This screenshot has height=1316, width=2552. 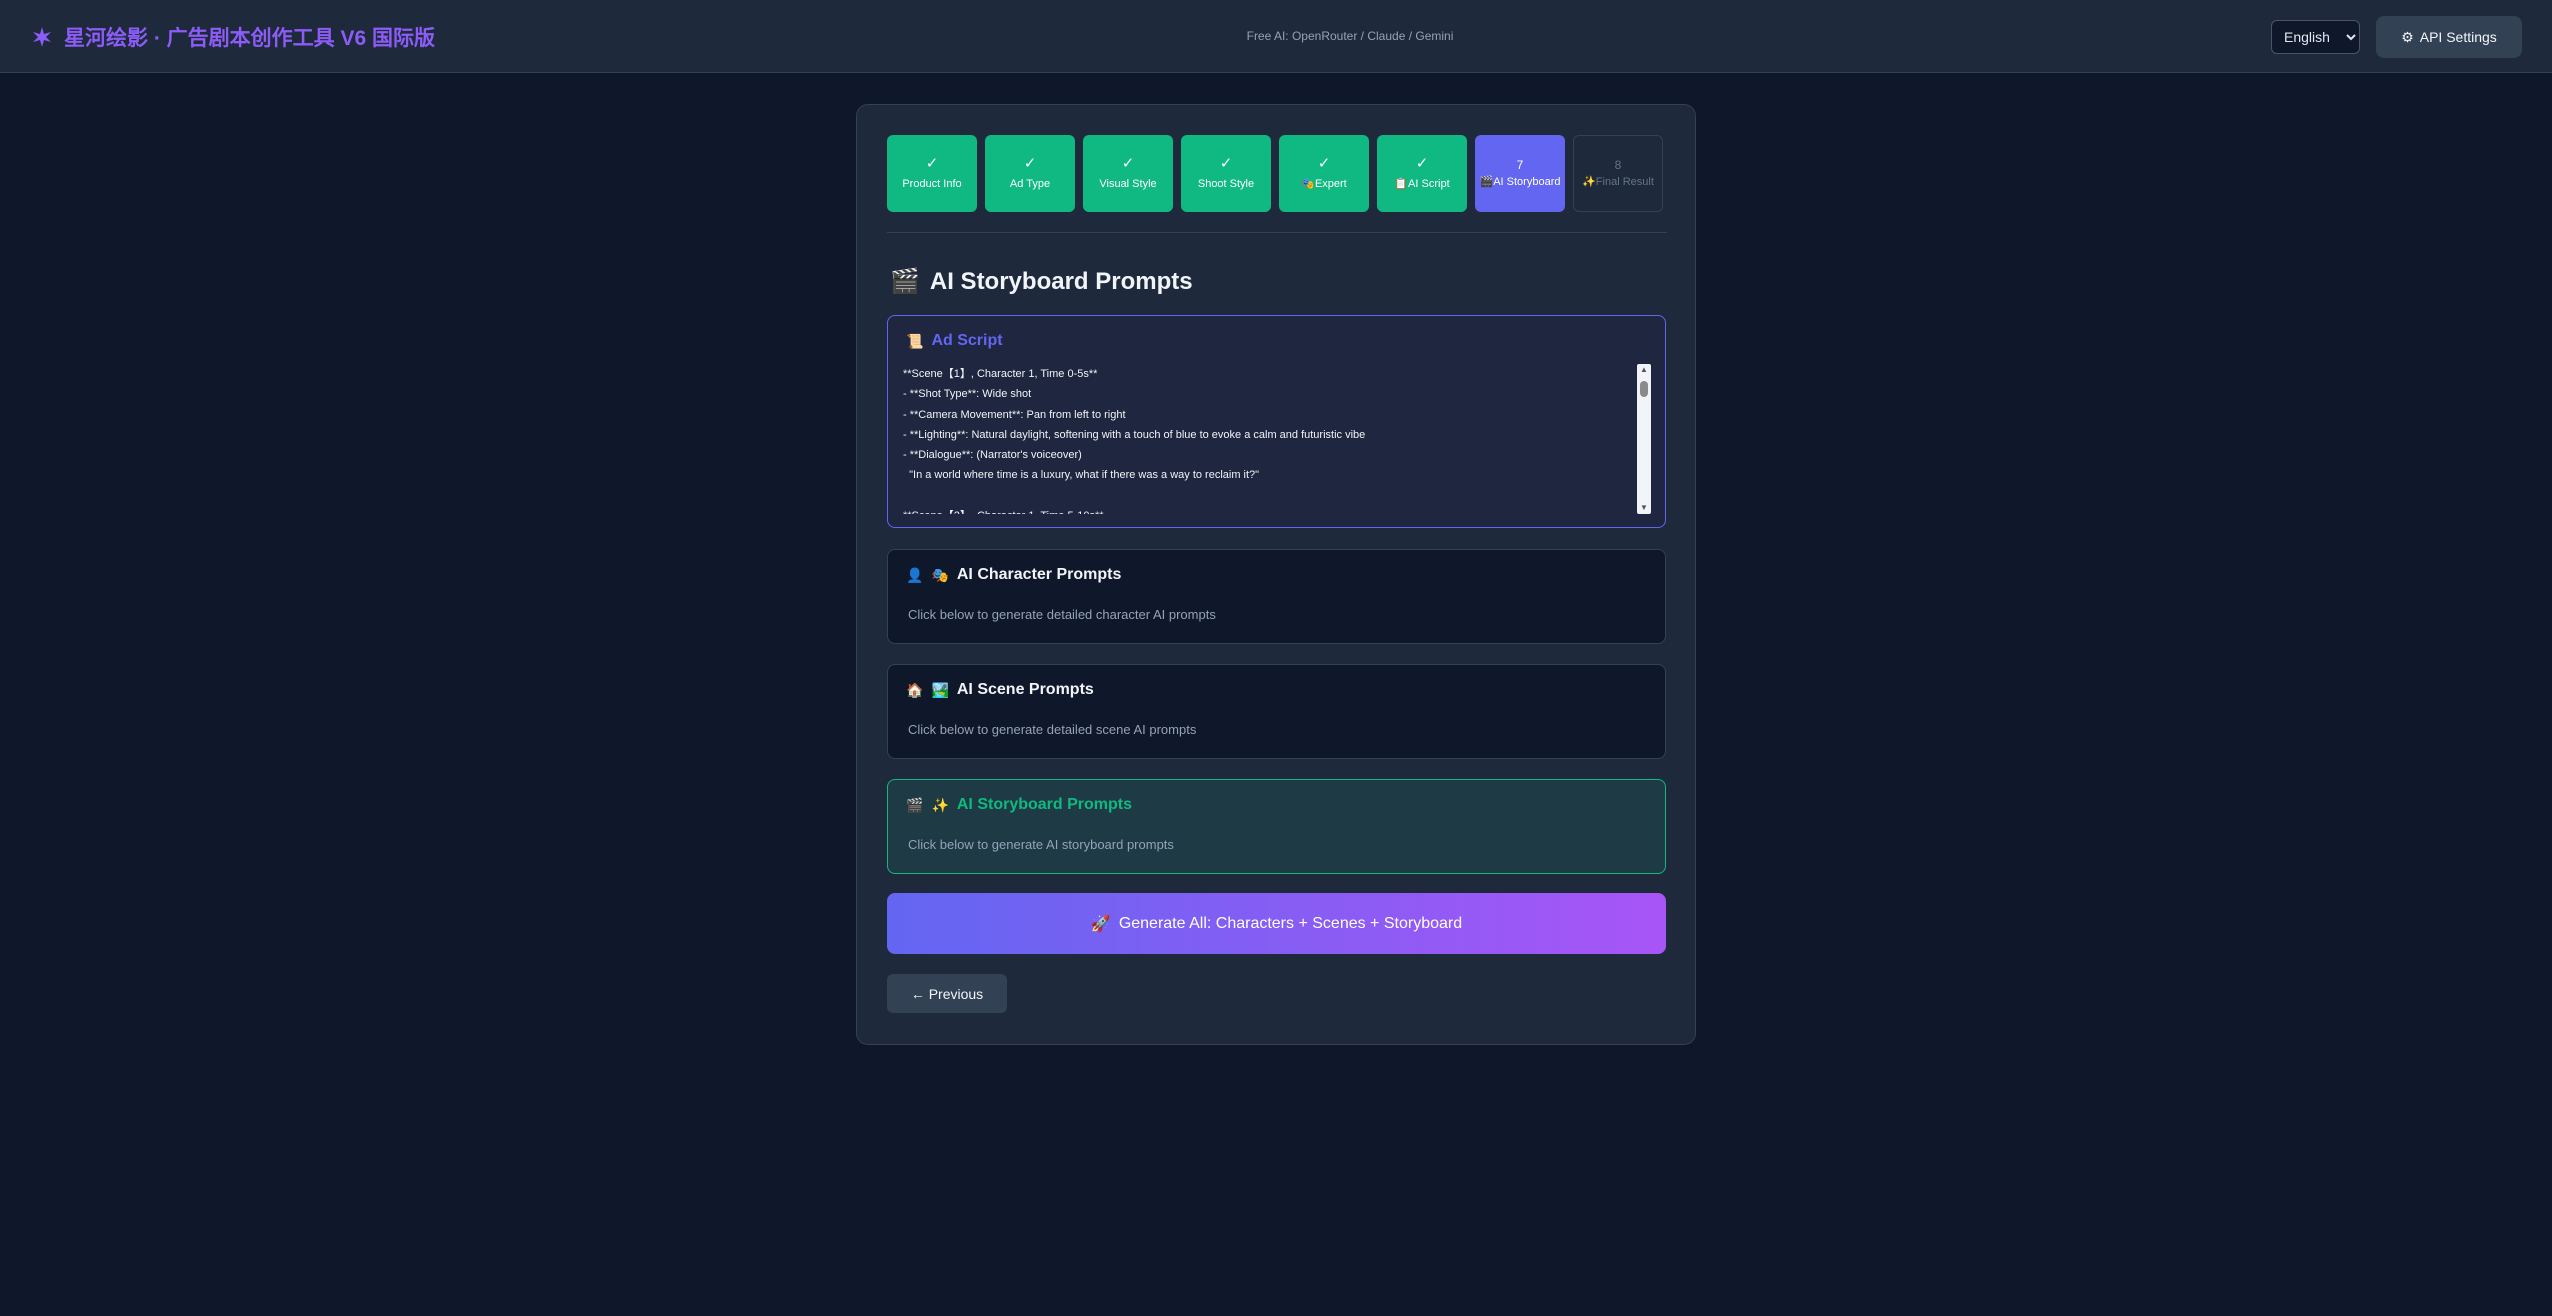 I want to click on step-label: Product Info, so click(x=932, y=184).